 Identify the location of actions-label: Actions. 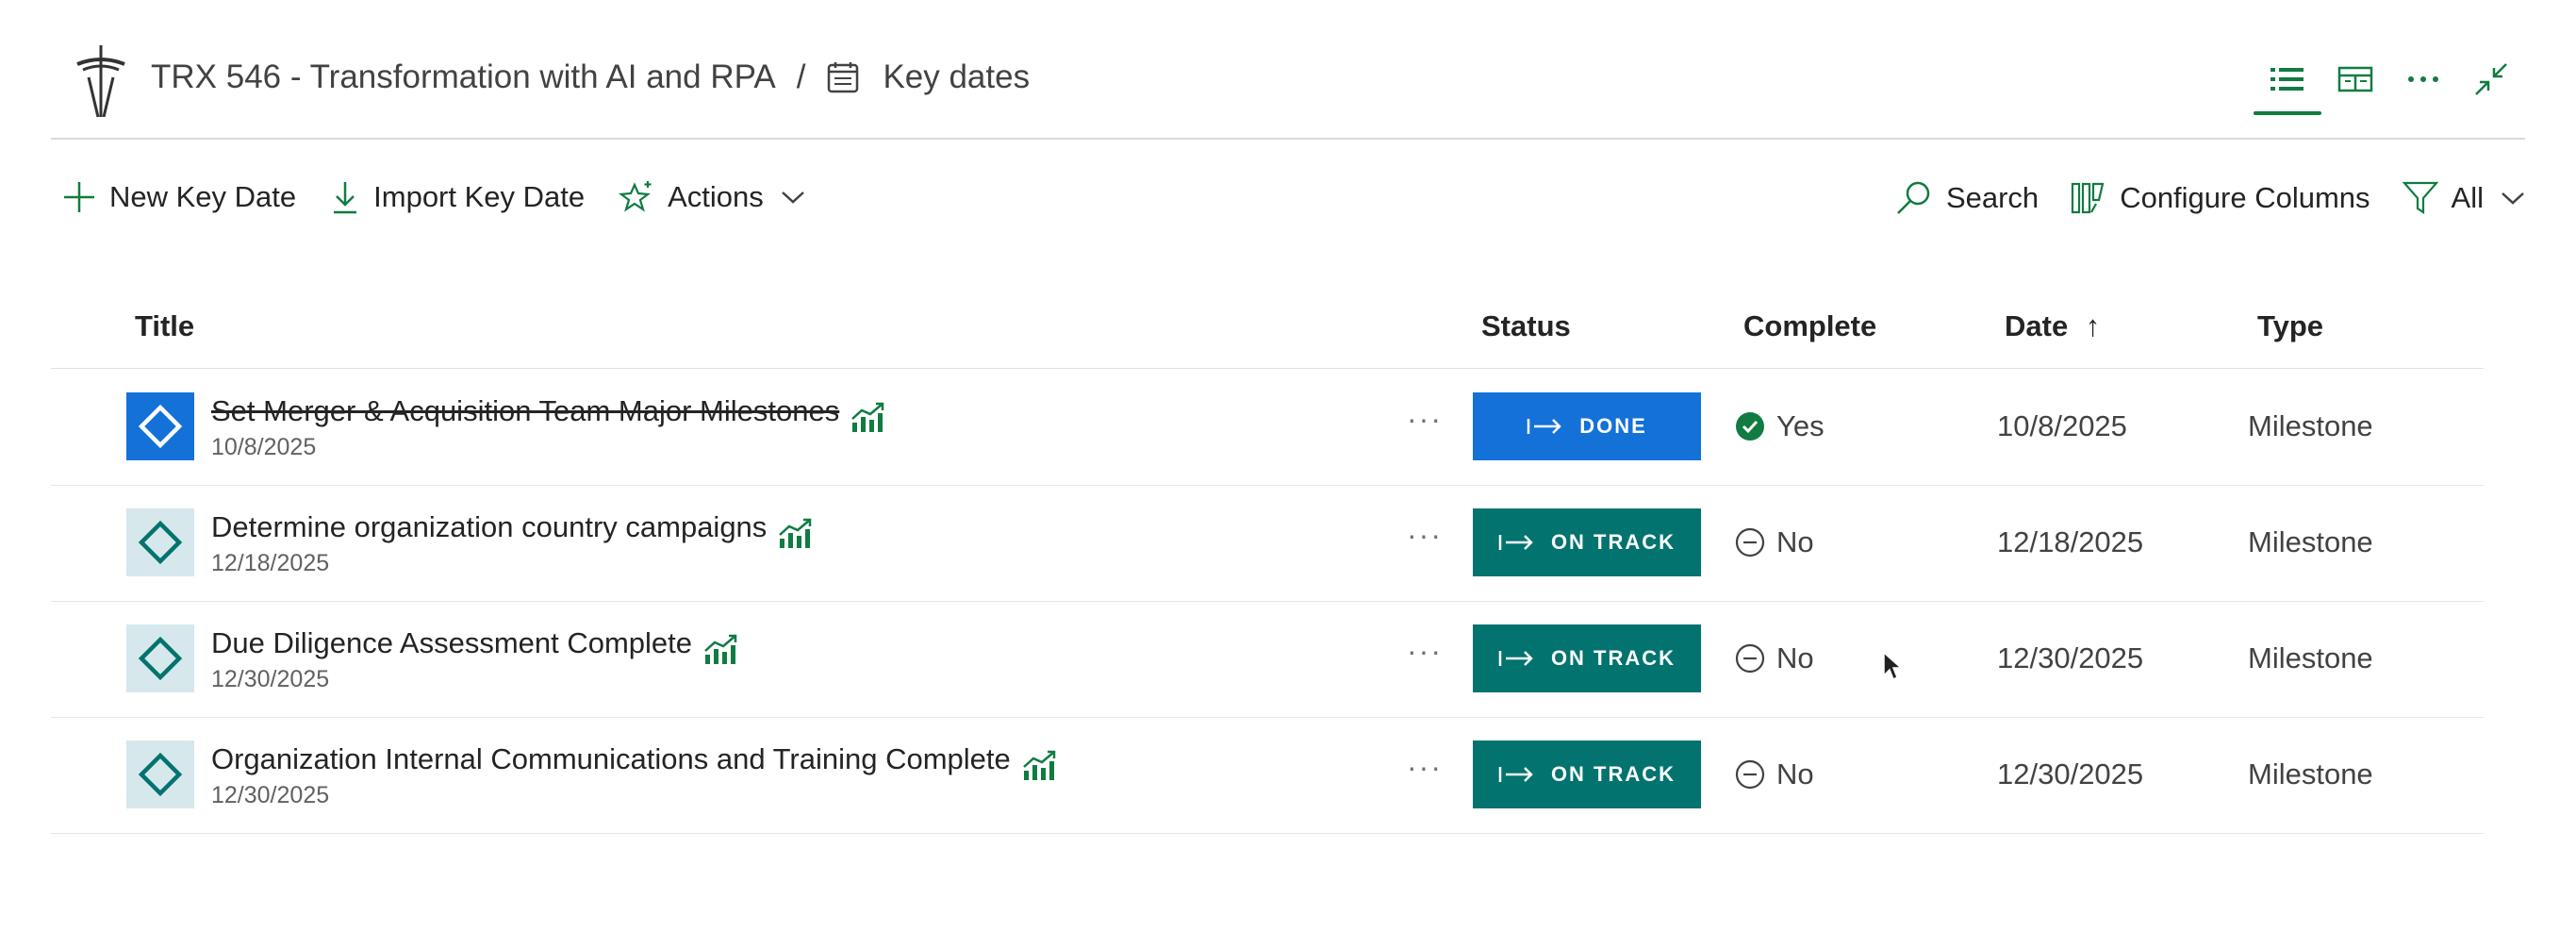
(716, 197).